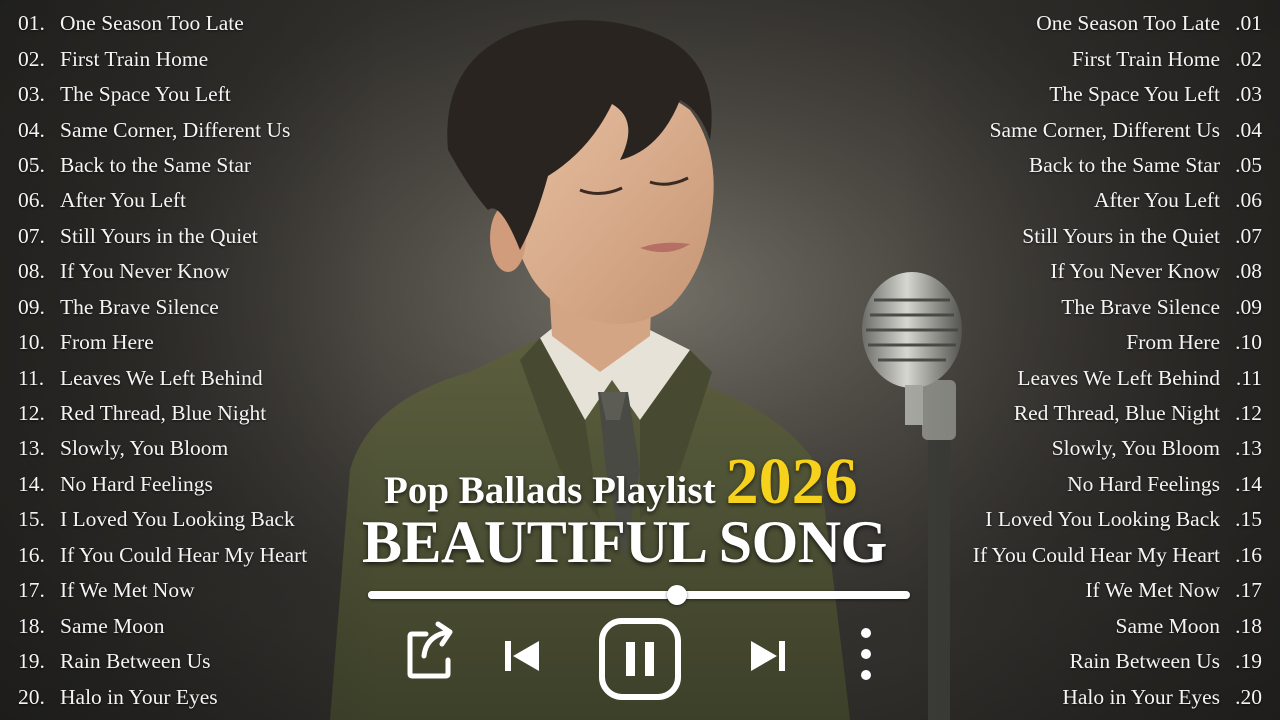  I want to click on track-item: 02. First Train Home, so click(183, 58).